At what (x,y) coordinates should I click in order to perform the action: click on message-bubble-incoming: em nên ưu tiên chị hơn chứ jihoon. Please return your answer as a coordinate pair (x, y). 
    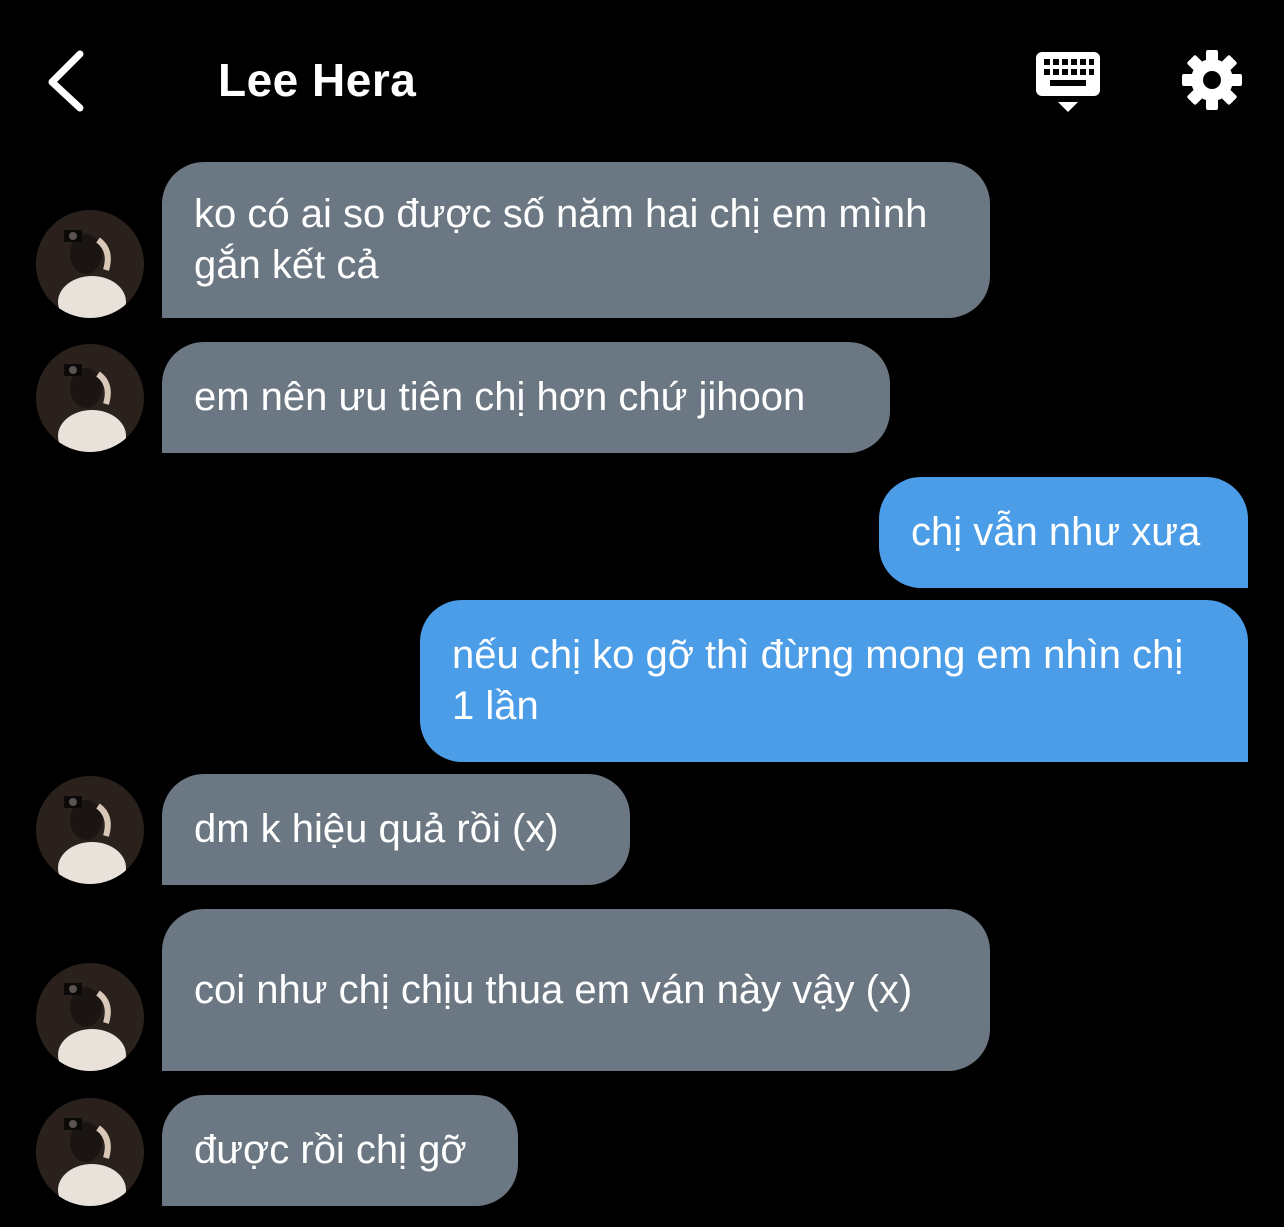
    Looking at the image, I should click on (526, 397).